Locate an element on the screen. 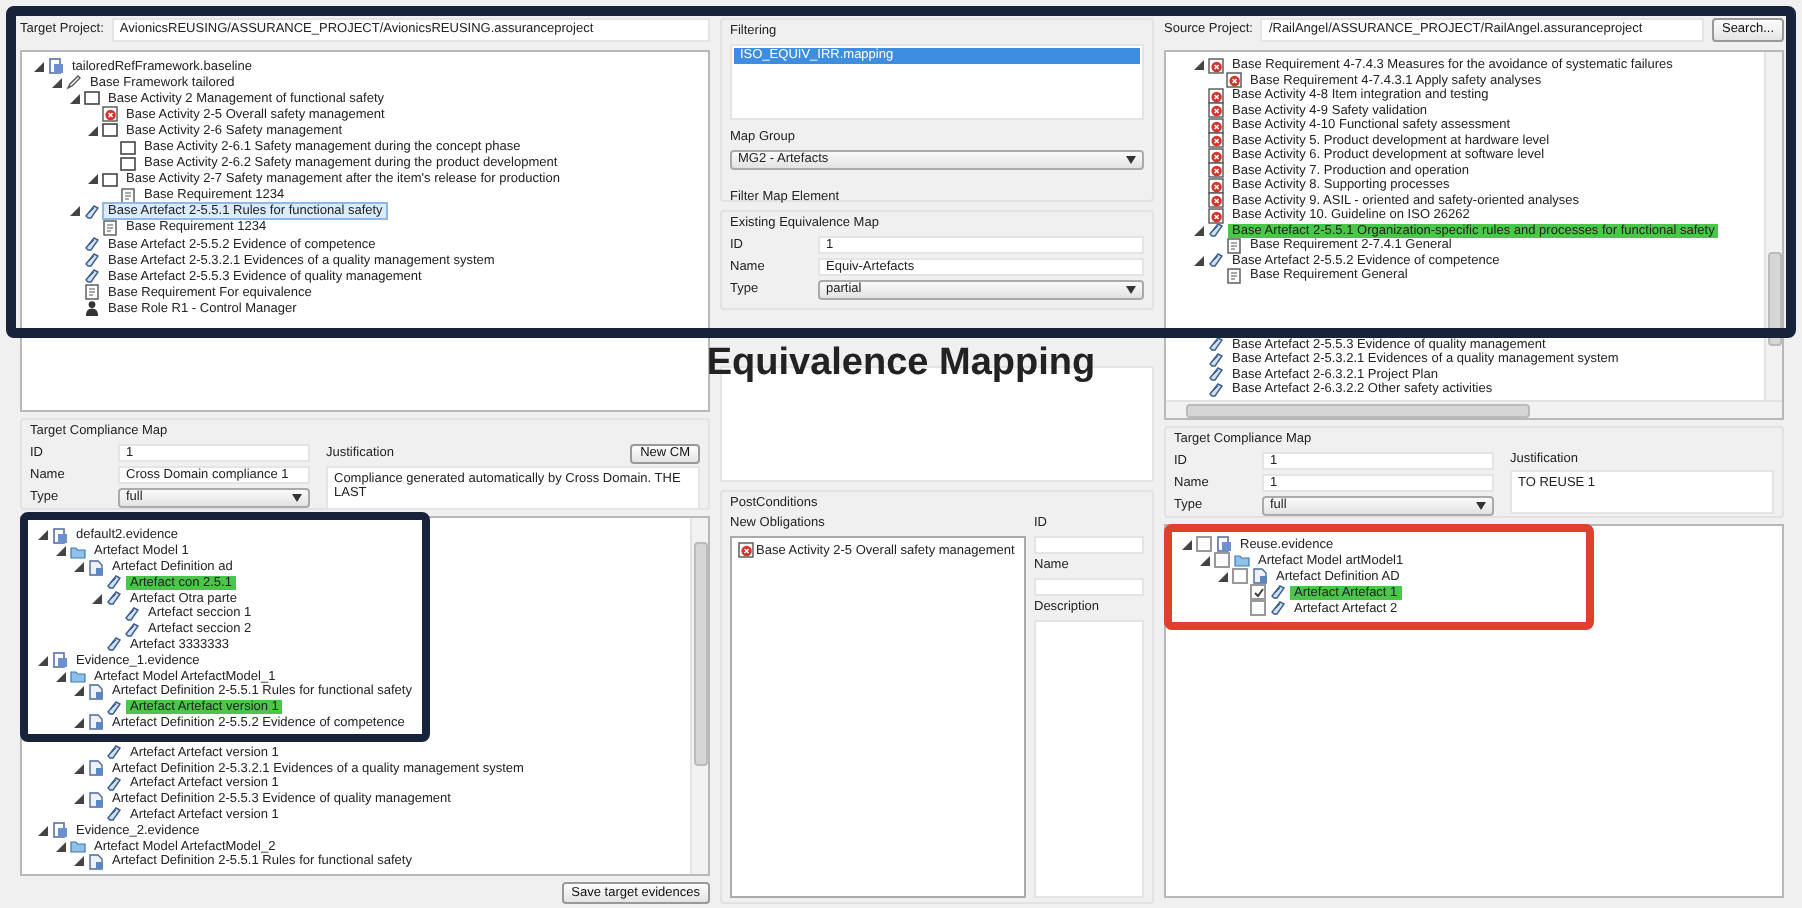 The height and width of the screenshot is (908, 1802). description-field is located at coordinates (1089, 759).